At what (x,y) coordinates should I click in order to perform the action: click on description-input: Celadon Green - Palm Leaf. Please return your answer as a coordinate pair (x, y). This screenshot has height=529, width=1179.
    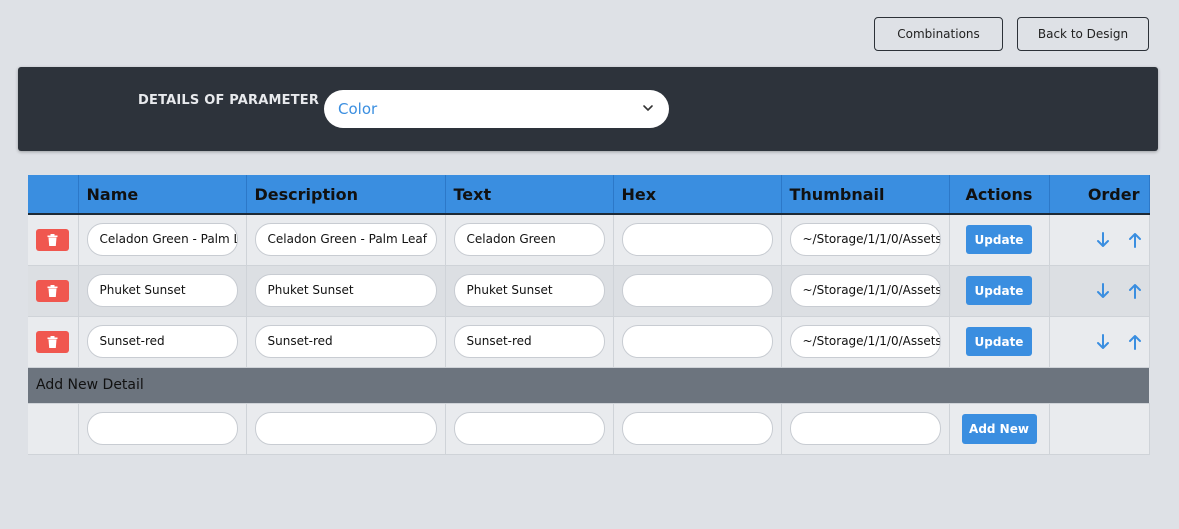
    Looking at the image, I should click on (345, 240).